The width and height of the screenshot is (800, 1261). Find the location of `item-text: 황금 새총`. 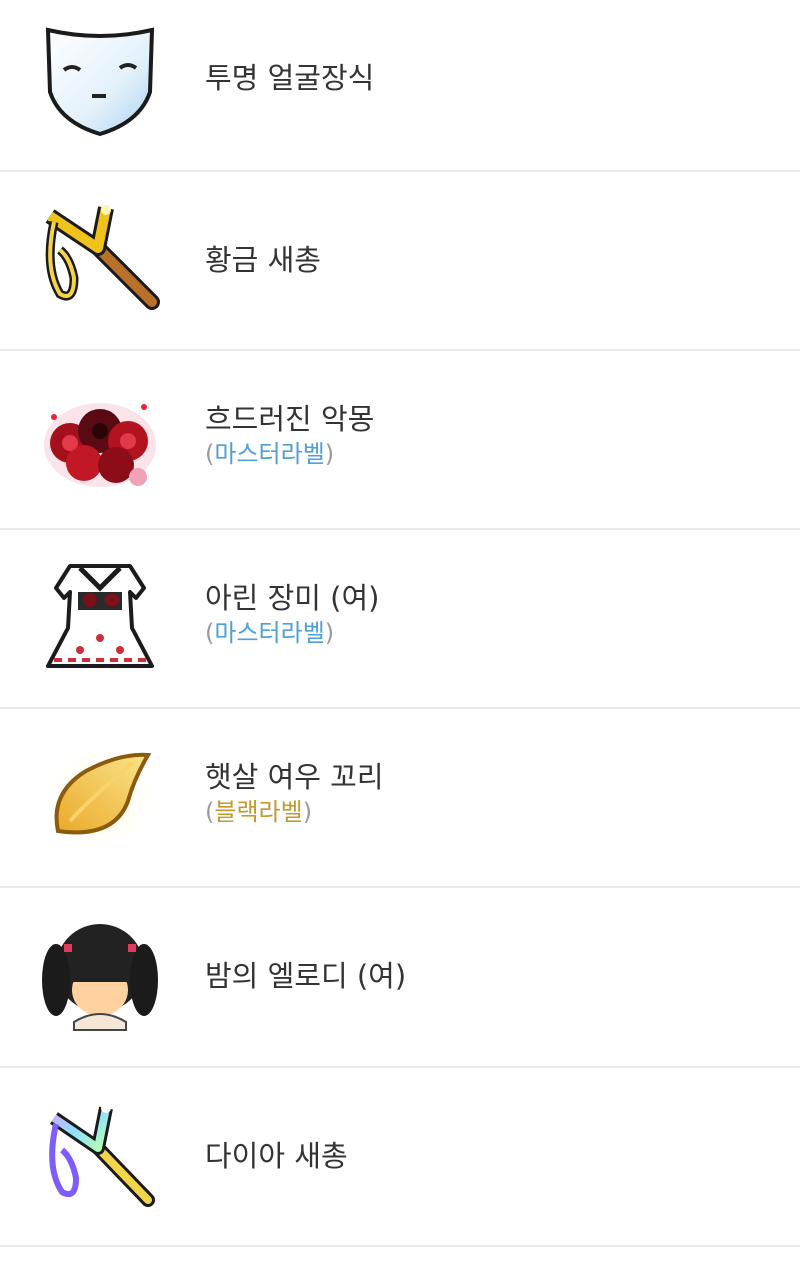

item-text: 황금 새총 is located at coordinates (263, 260).